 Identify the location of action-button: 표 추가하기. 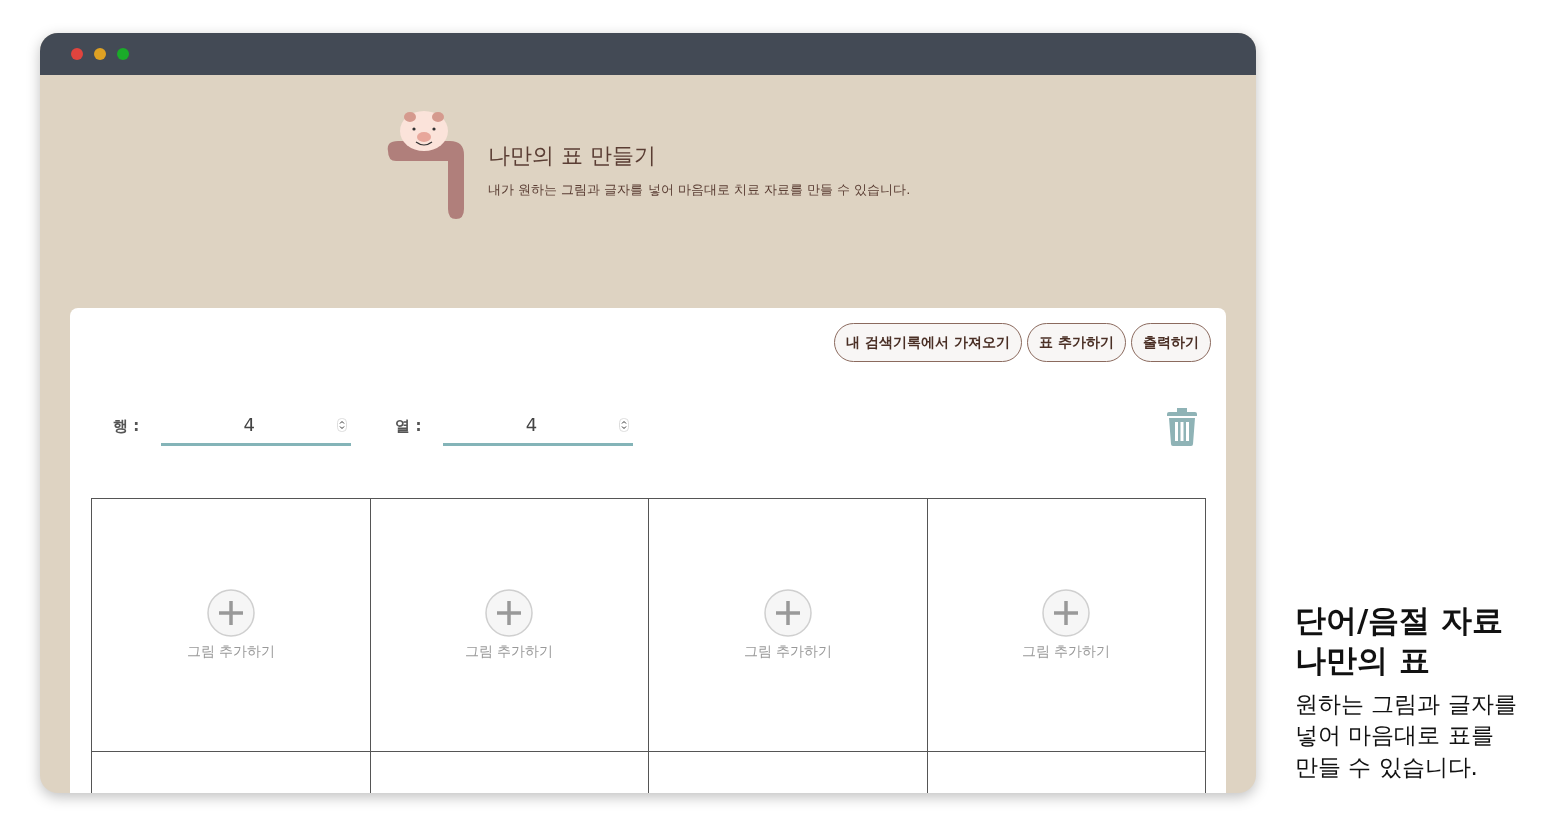
(1076, 342).